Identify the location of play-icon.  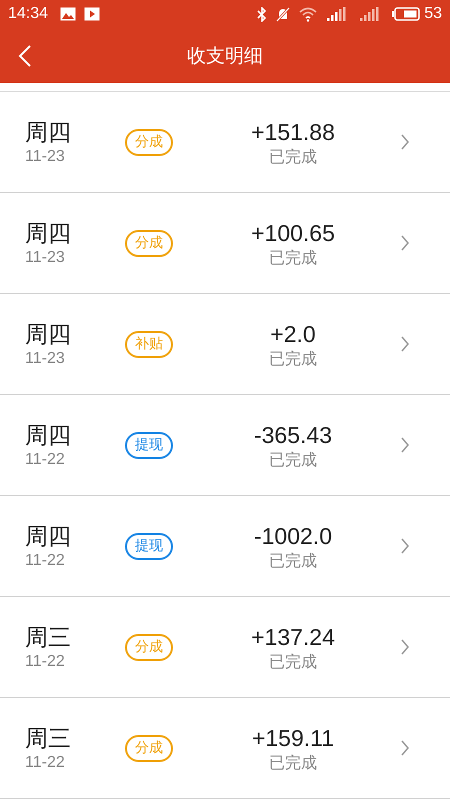
(92, 14).